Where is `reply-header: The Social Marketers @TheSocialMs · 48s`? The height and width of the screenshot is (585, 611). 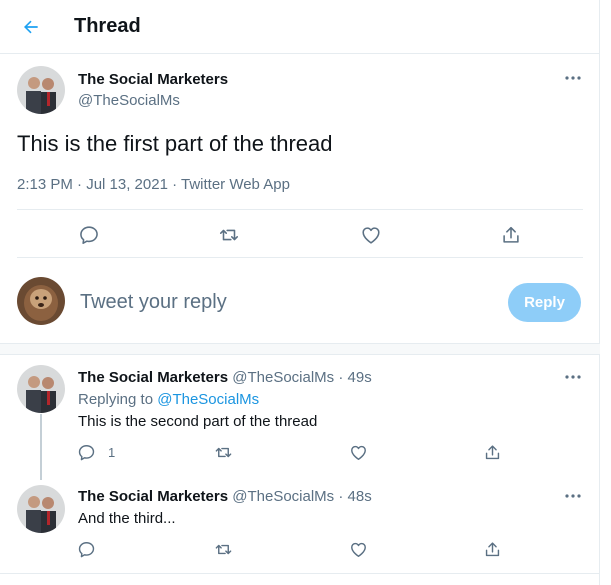
reply-header: The Social Marketers @TheSocialMs · 48s is located at coordinates (225, 496).